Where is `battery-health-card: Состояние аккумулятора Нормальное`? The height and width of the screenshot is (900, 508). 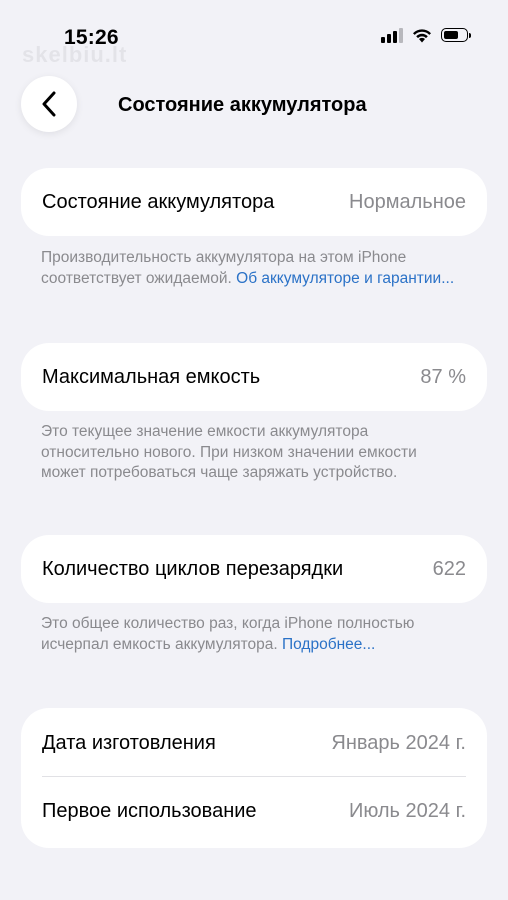
battery-health-card: Состояние аккумулятора Нормальное is located at coordinates (254, 202).